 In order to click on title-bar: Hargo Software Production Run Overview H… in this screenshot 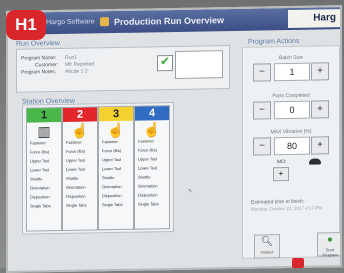, I will do `click(174, 21)`.